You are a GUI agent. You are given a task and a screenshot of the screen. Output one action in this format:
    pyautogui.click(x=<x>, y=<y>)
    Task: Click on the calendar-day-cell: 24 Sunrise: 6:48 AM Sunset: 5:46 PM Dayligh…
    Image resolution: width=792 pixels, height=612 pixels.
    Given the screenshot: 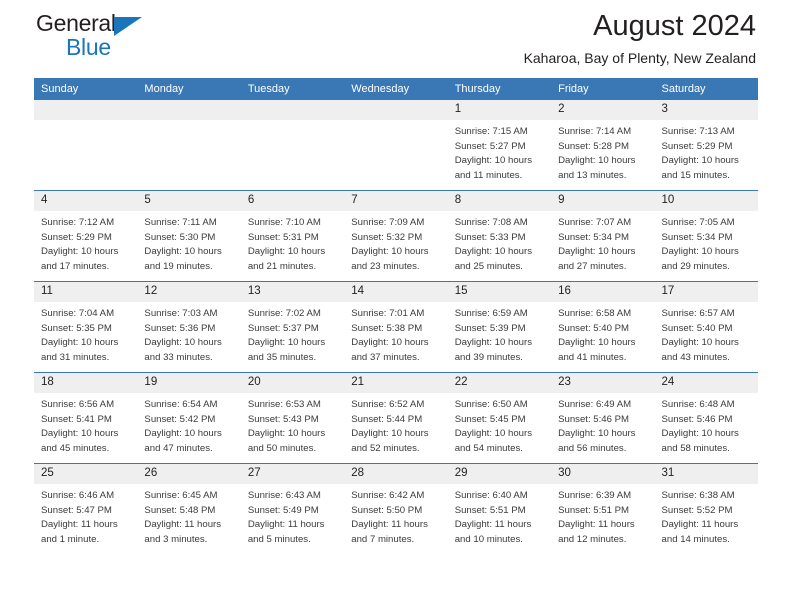 What is the action you would take?
    pyautogui.click(x=706, y=418)
    